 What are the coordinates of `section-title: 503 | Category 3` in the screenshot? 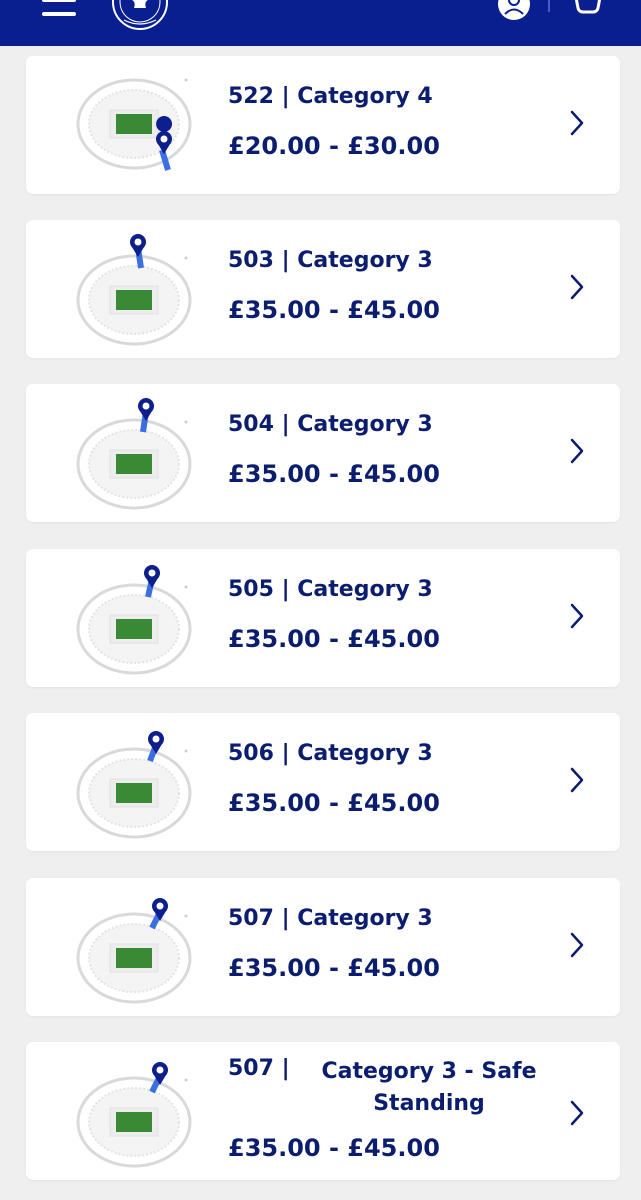 It's located at (330, 260).